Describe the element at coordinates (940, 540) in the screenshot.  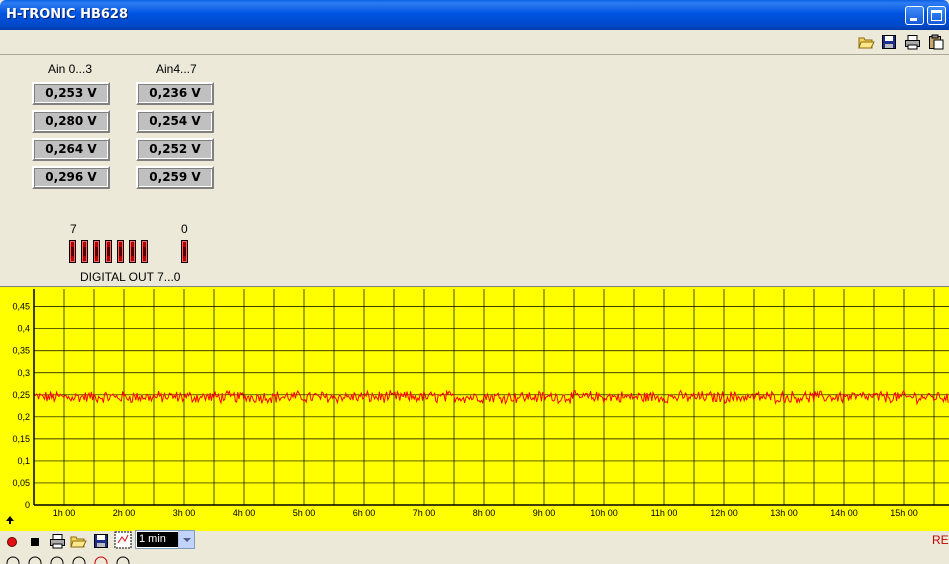
I see `status-text: RE` at that location.